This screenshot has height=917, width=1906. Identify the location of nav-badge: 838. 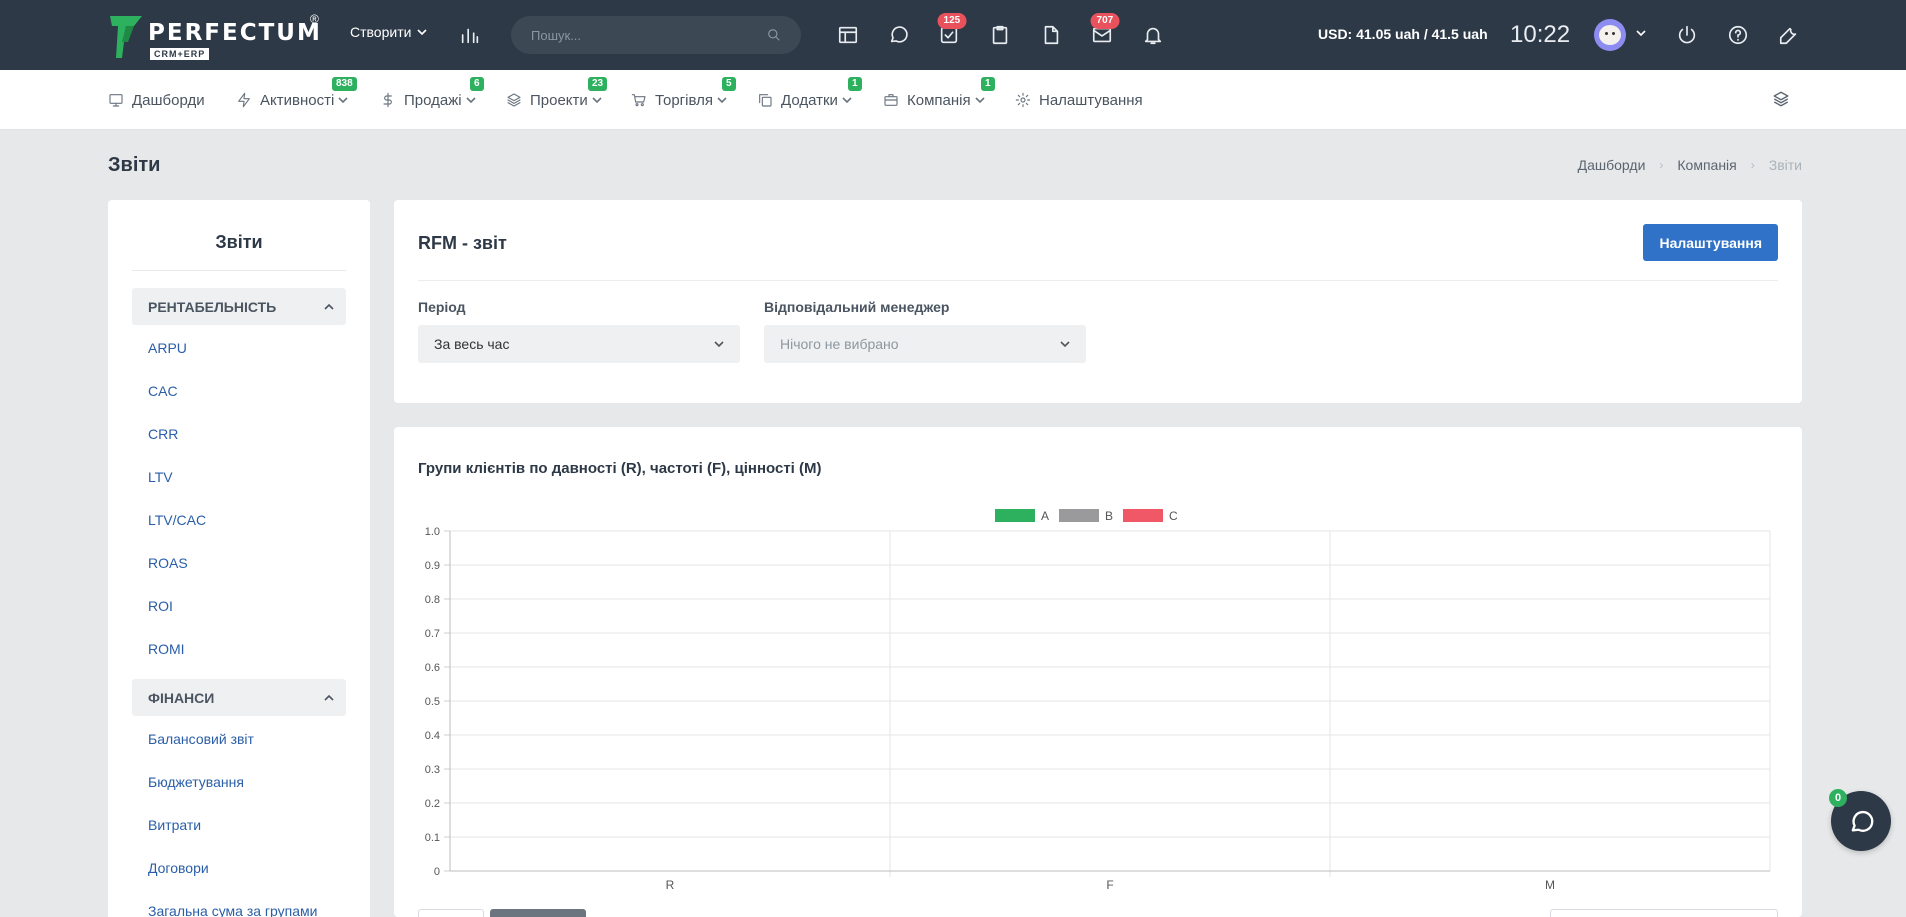
(344, 84).